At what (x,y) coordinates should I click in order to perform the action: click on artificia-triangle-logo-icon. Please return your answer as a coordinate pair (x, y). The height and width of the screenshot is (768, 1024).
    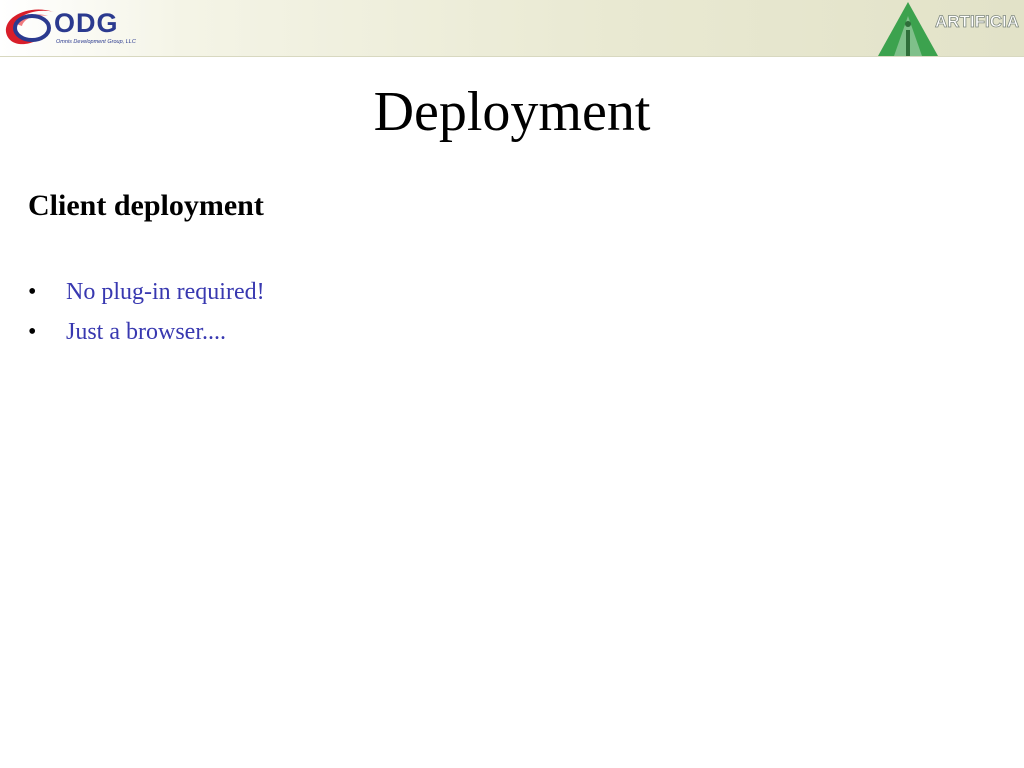
    Looking at the image, I should click on (908, 29).